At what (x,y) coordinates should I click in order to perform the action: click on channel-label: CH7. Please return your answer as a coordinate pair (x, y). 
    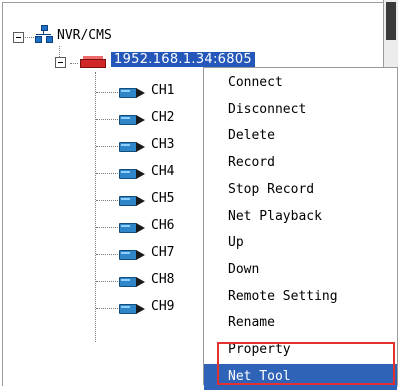
    Looking at the image, I should click on (162, 252).